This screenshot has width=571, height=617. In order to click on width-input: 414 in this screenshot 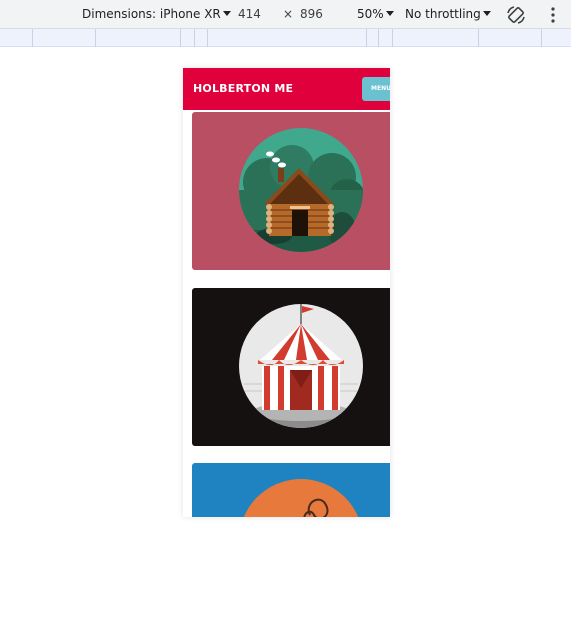, I will do `click(249, 14)`.